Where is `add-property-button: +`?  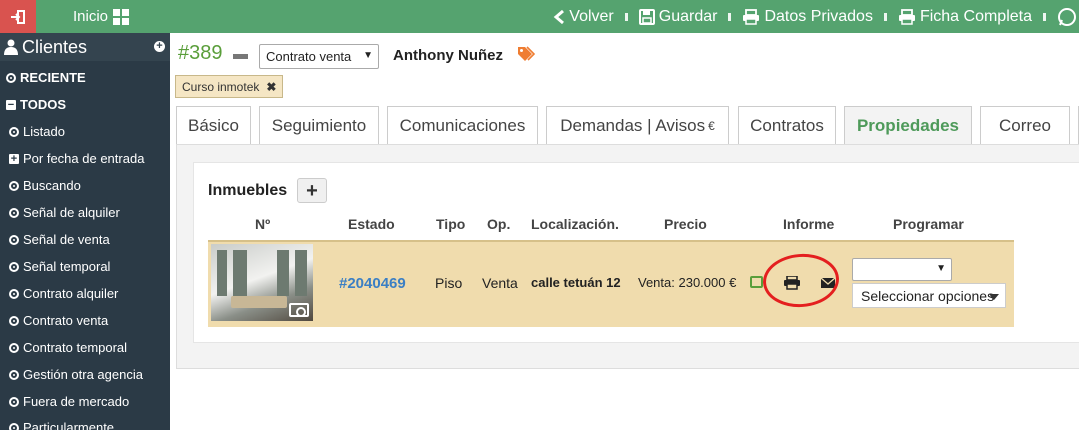
add-property-button: + is located at coordinates (312, 190).